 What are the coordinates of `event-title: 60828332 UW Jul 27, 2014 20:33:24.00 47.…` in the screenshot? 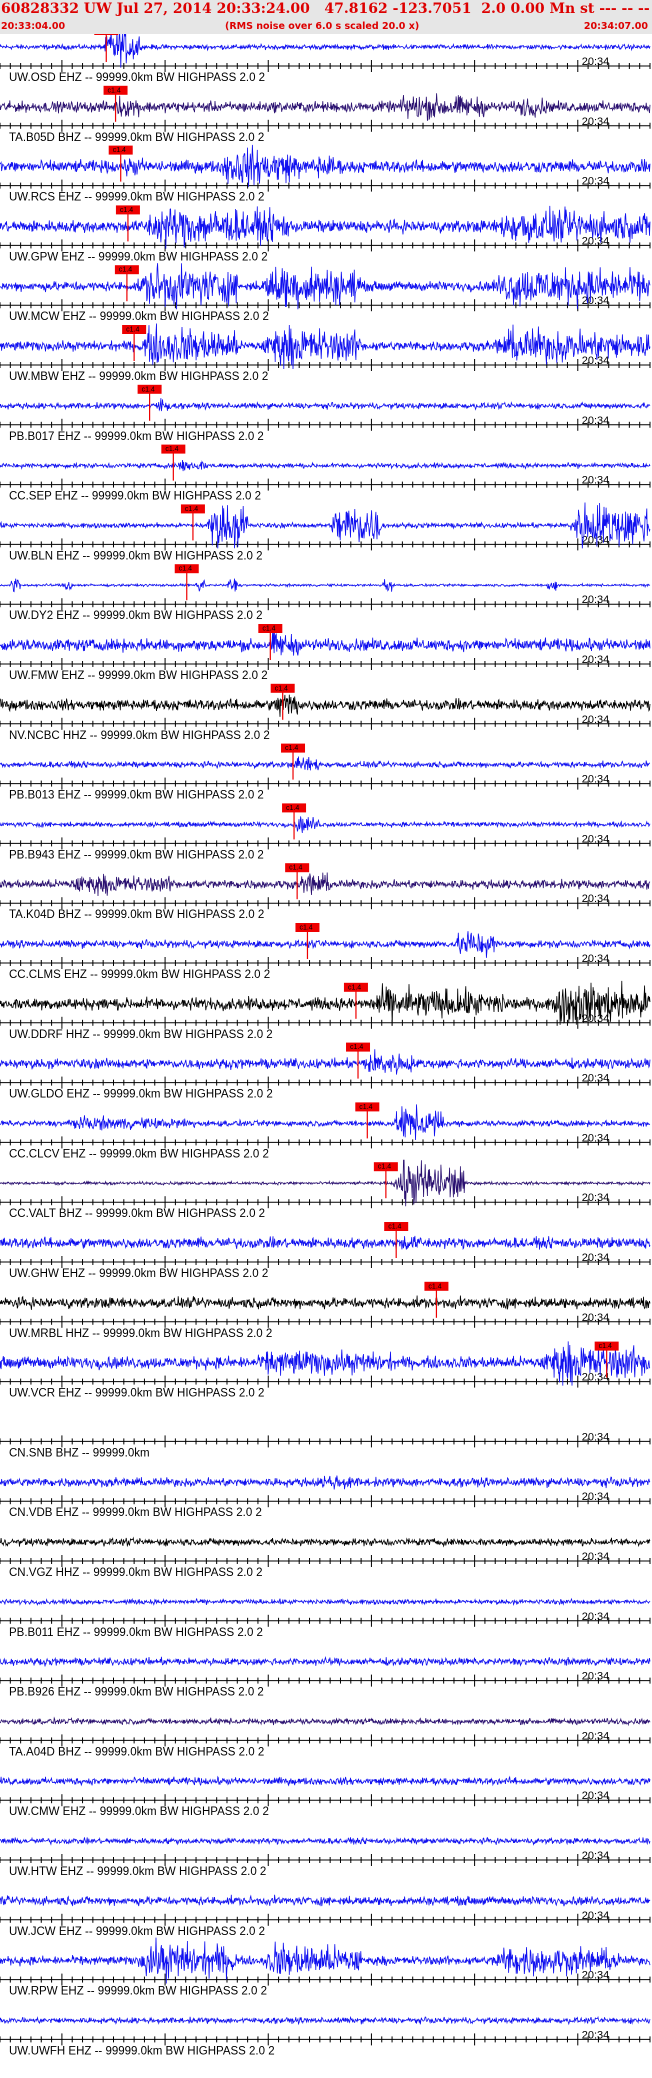 It's located at (326, 9).